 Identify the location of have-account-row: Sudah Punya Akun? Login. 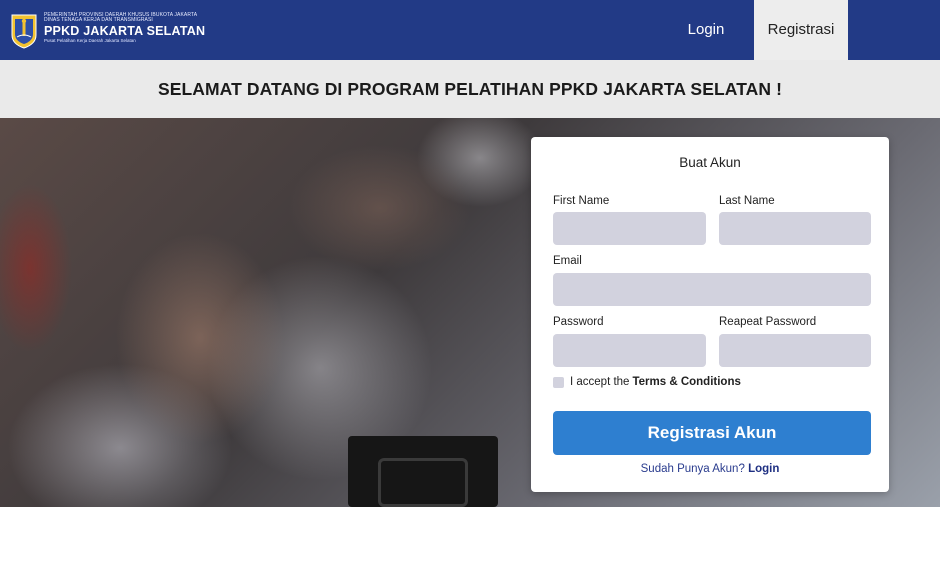
(710, 469).